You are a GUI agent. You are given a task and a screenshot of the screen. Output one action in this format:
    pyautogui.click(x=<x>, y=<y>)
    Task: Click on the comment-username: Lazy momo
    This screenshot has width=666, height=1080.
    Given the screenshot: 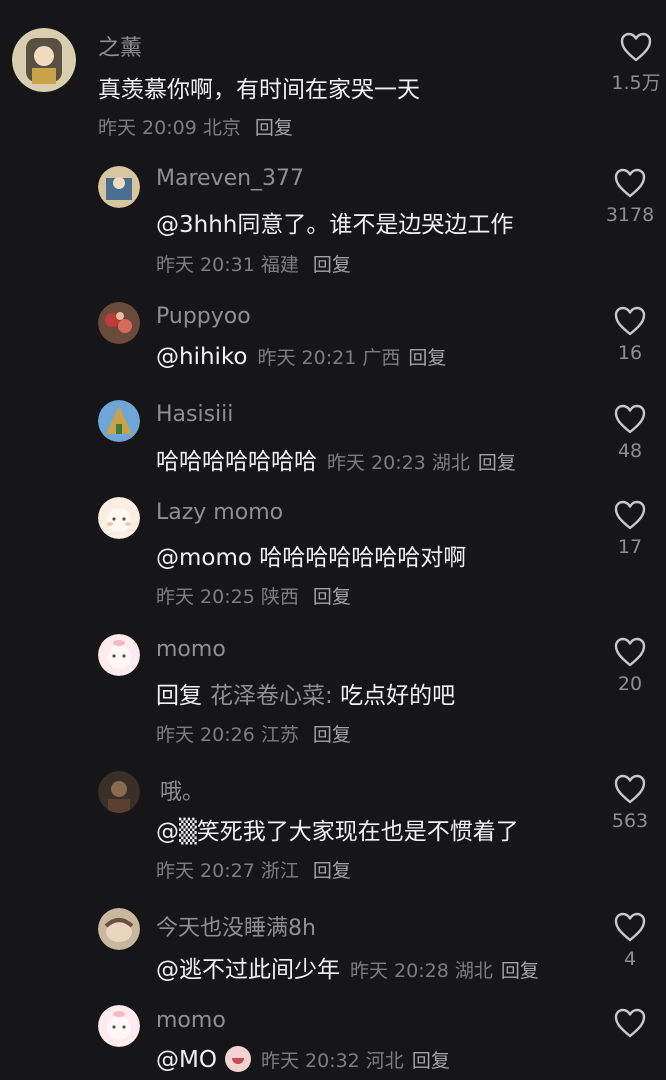 What is the action you would take?
    pyautogui.click(x=219, y=512)
    